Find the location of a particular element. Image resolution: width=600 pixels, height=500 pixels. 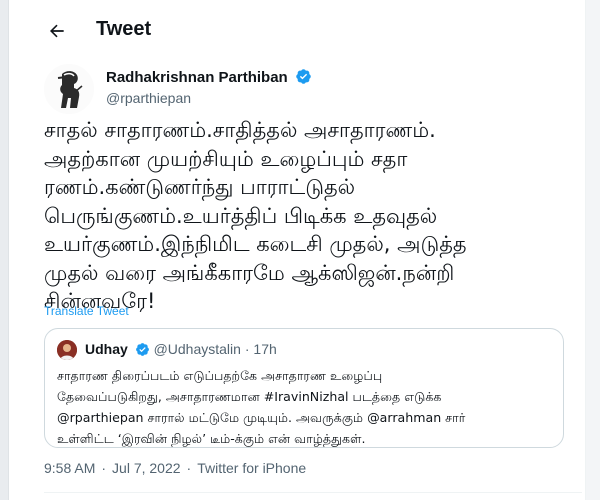

arrow-left-icon is located at coordinates (57, 31).